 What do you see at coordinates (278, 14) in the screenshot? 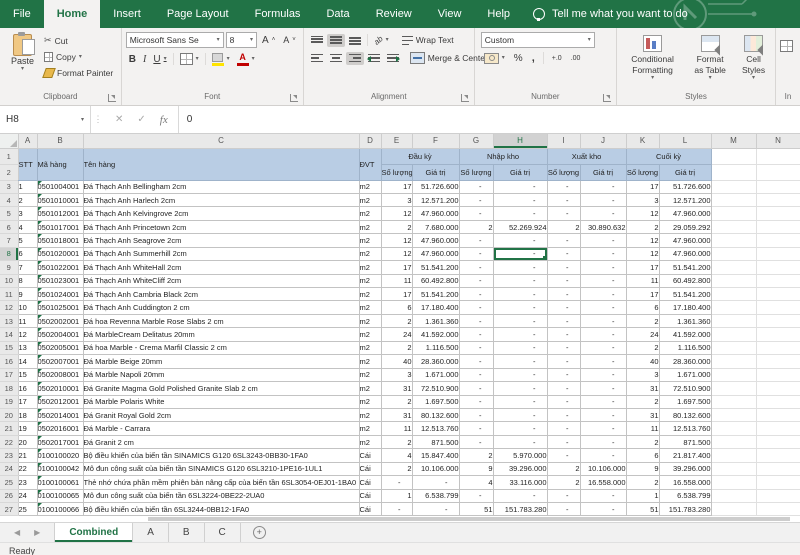
I see `ribbon-tab-formulas: Formulas` at bounding box center [278, 14].